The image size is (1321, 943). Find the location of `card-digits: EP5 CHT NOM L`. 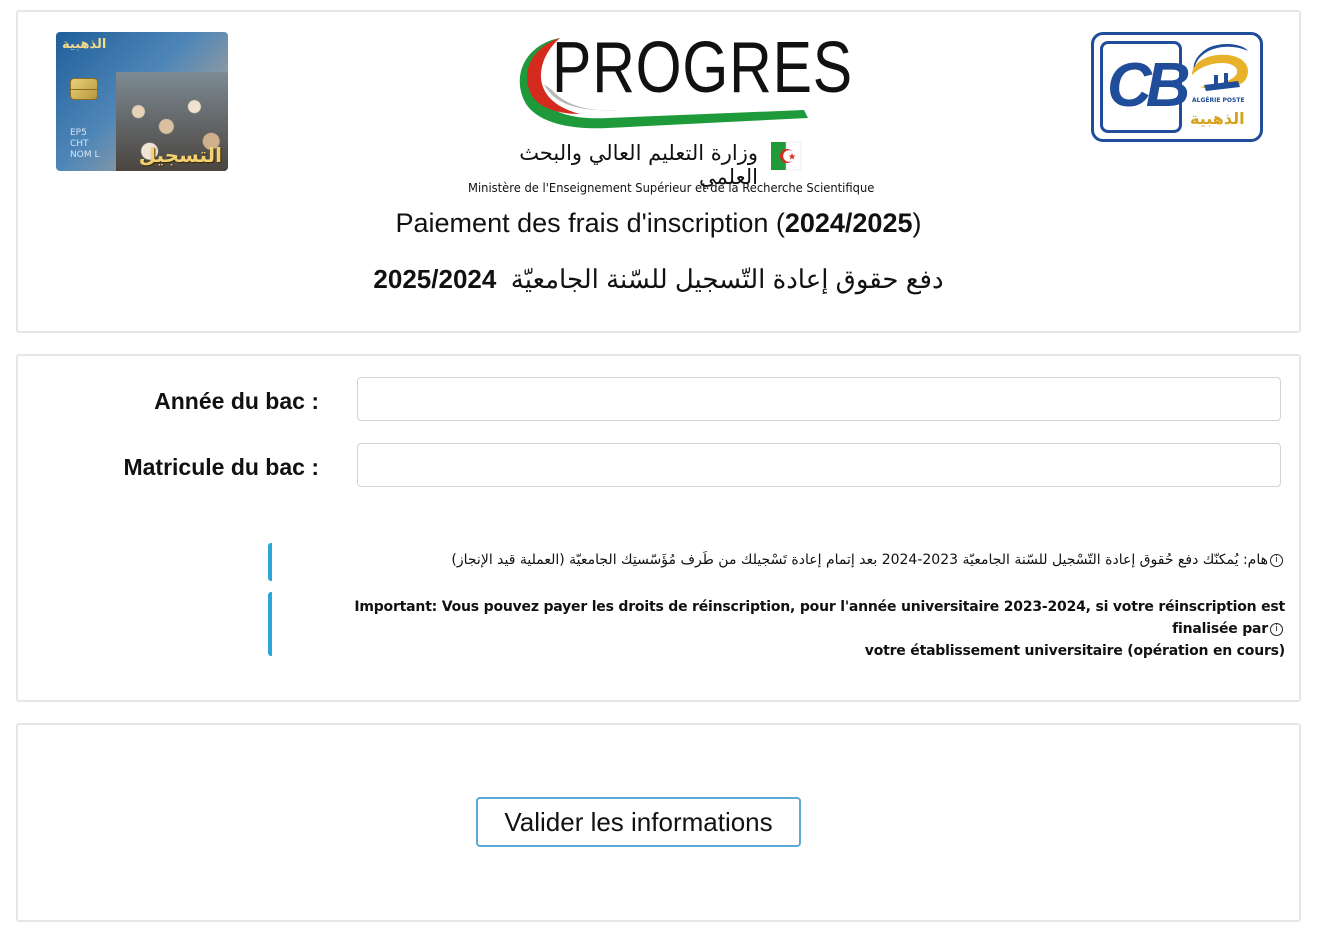

card-digits: EP5 CHT NOM L is located at coordinates (85, 144).